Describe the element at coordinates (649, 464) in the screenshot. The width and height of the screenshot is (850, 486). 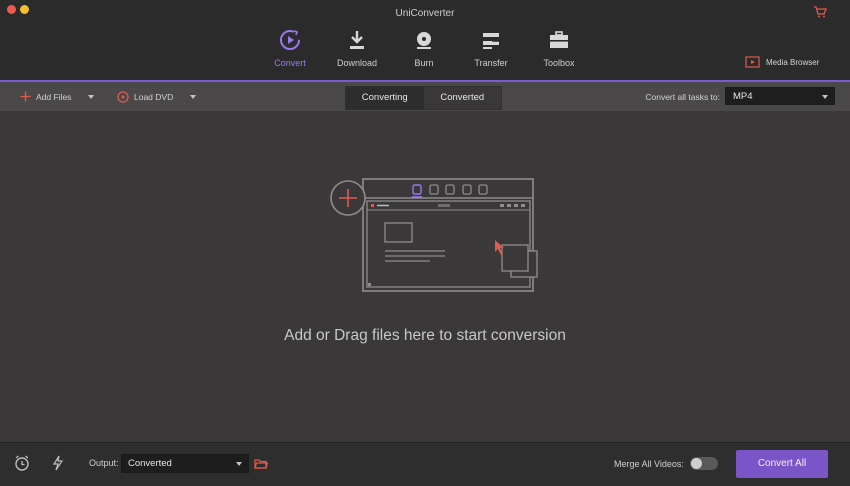
I see `merge-videos-label: Merge All Videos:` at that location.